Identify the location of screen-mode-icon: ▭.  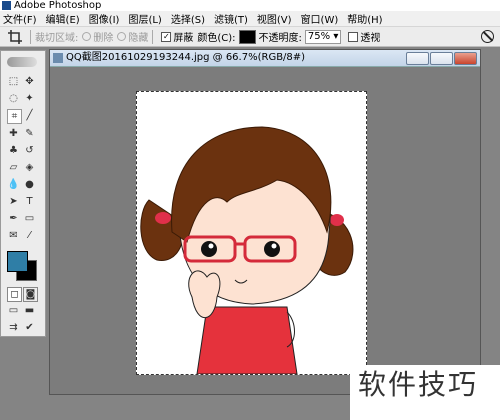
(13, 310).